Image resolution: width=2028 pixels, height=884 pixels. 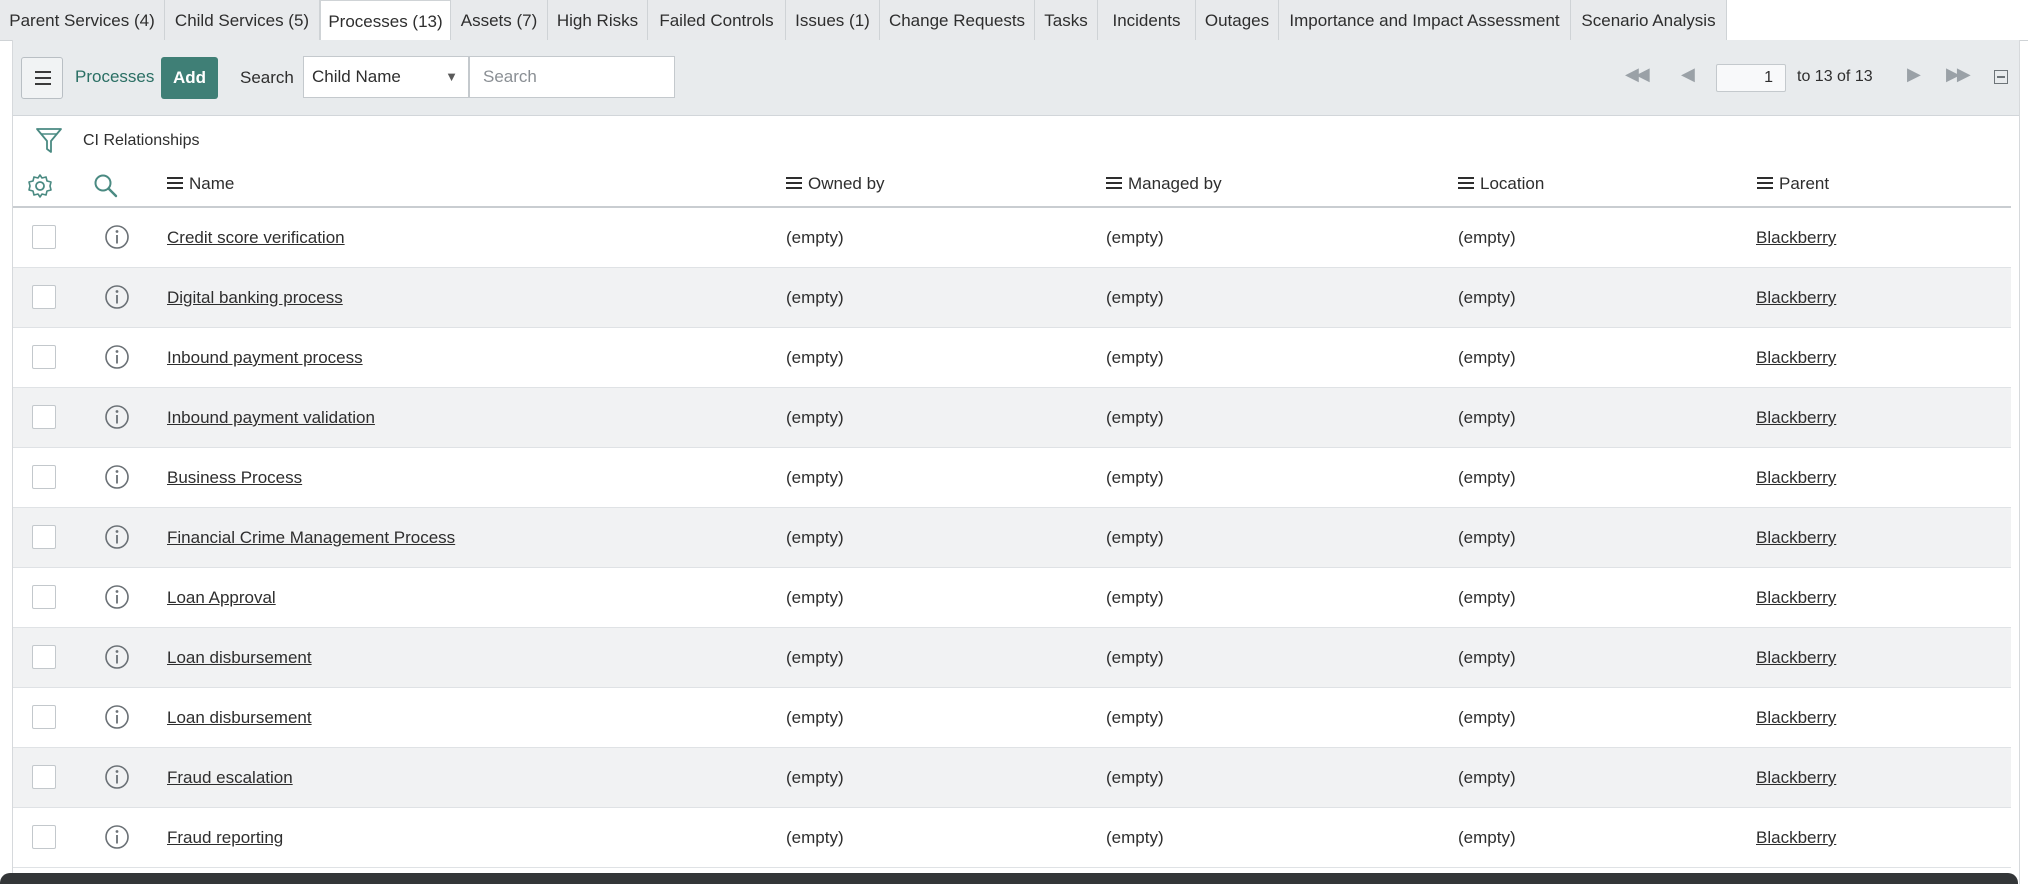 I want to click on tab-change-requests: Change Requests, so click(x=957, y=20).